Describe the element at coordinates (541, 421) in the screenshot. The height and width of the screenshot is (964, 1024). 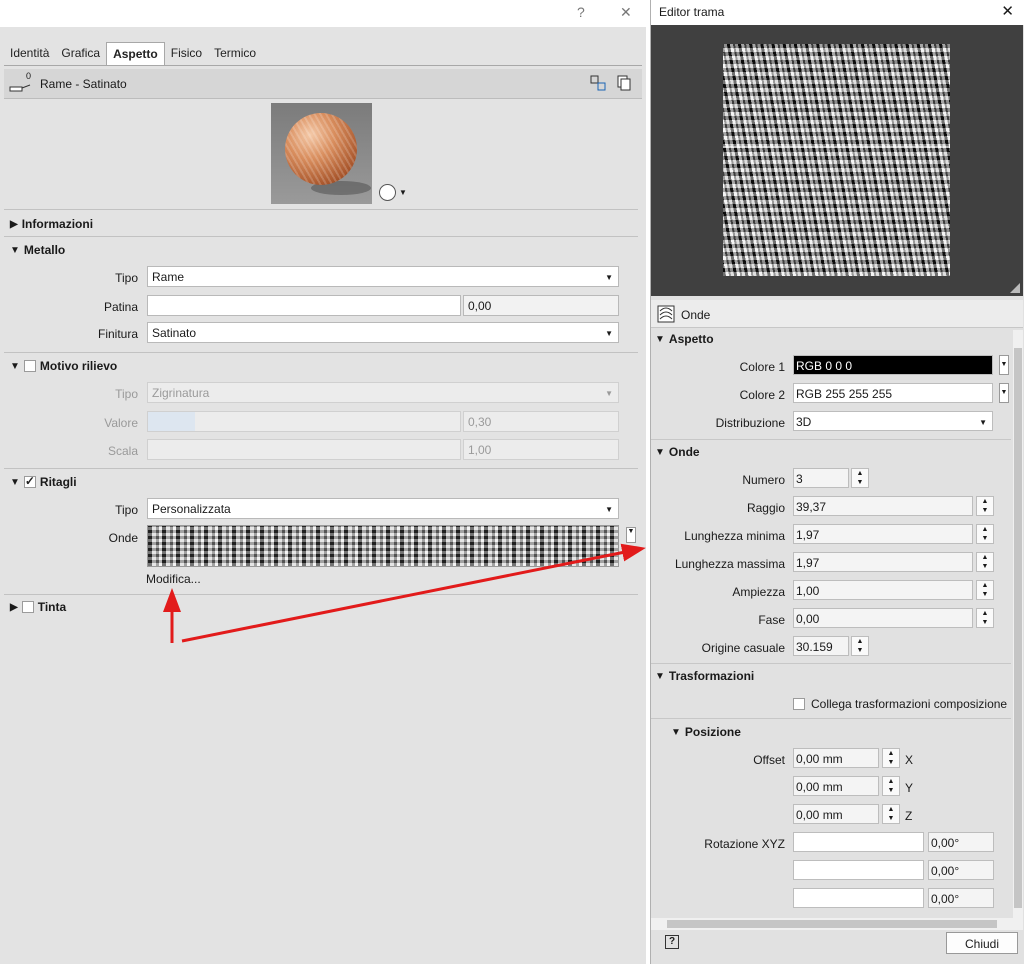
I see `valore-number-input: 0,30` at that location.